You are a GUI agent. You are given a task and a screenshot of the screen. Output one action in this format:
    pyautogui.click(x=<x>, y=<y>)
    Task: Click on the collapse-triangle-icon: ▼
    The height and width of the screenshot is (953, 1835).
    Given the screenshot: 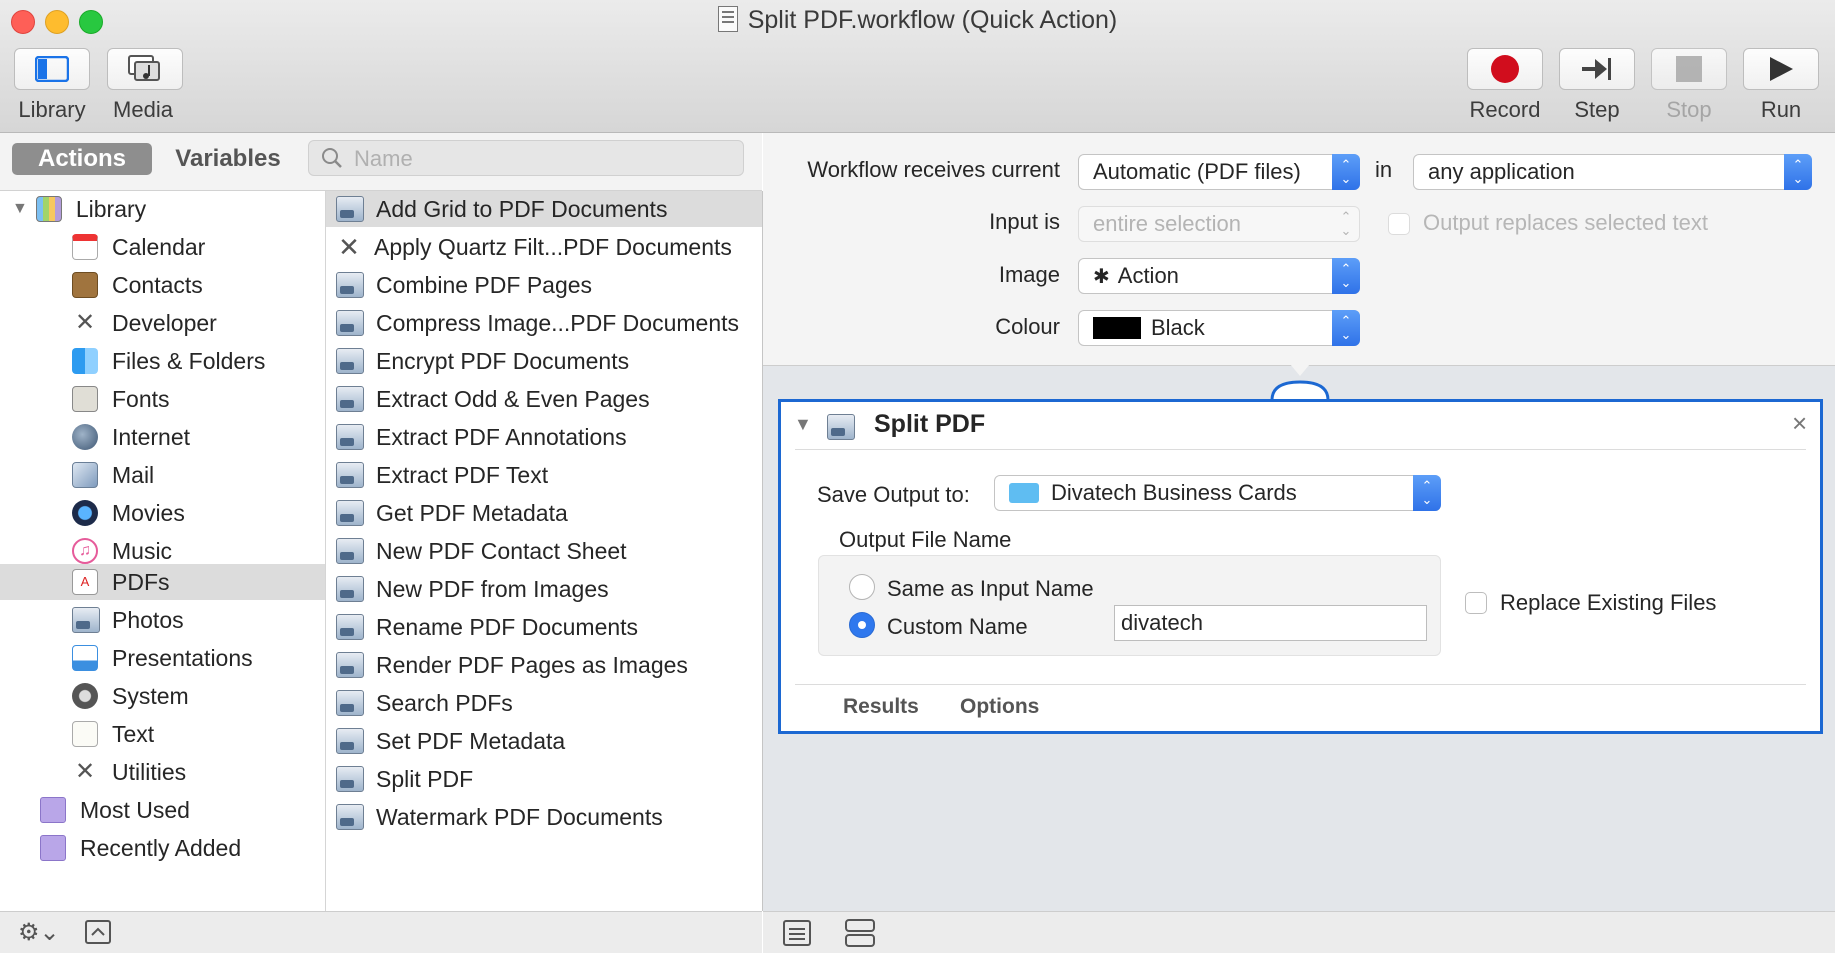 What is the action you would take?
    pyautogui.click(x=803, y=424)
    